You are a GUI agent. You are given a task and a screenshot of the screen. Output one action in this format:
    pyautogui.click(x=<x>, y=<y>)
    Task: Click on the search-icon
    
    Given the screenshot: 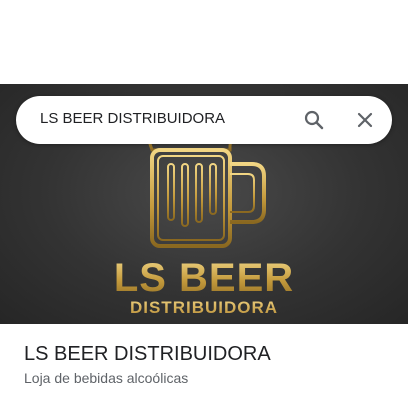 What is the action you would take?
    pyautogui.click(x=314, y=120)
    